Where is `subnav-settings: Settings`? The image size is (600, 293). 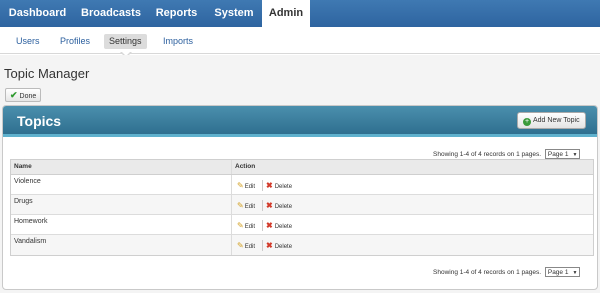
subnav-settings: Settings is located at coordinates (125, 41).